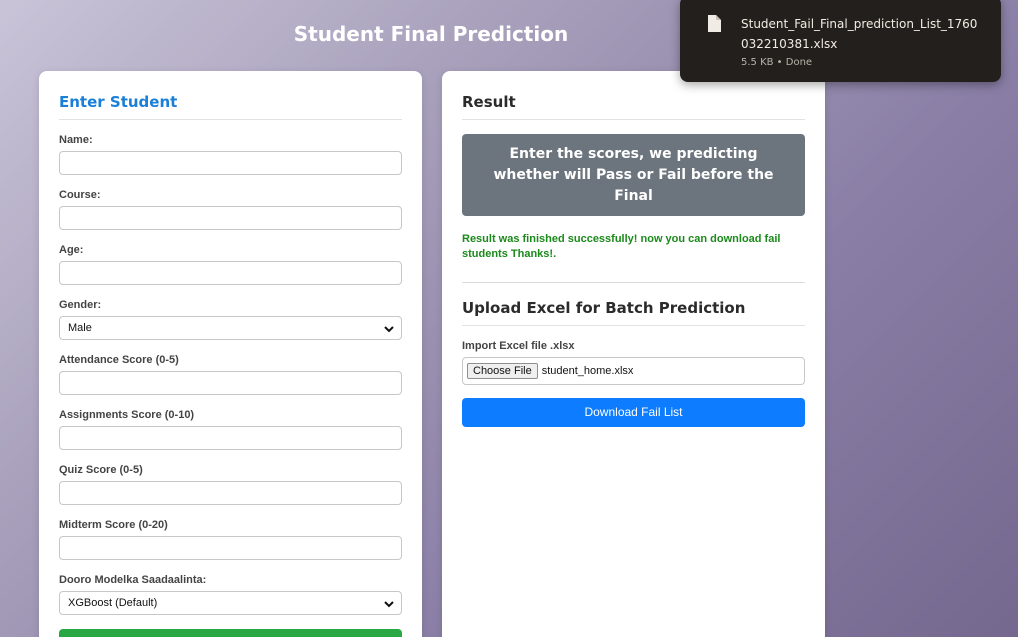 This screenshot has width=1018, height=637. I want to click on model-selected-value: XGBoost (Default), so click(113, 603).